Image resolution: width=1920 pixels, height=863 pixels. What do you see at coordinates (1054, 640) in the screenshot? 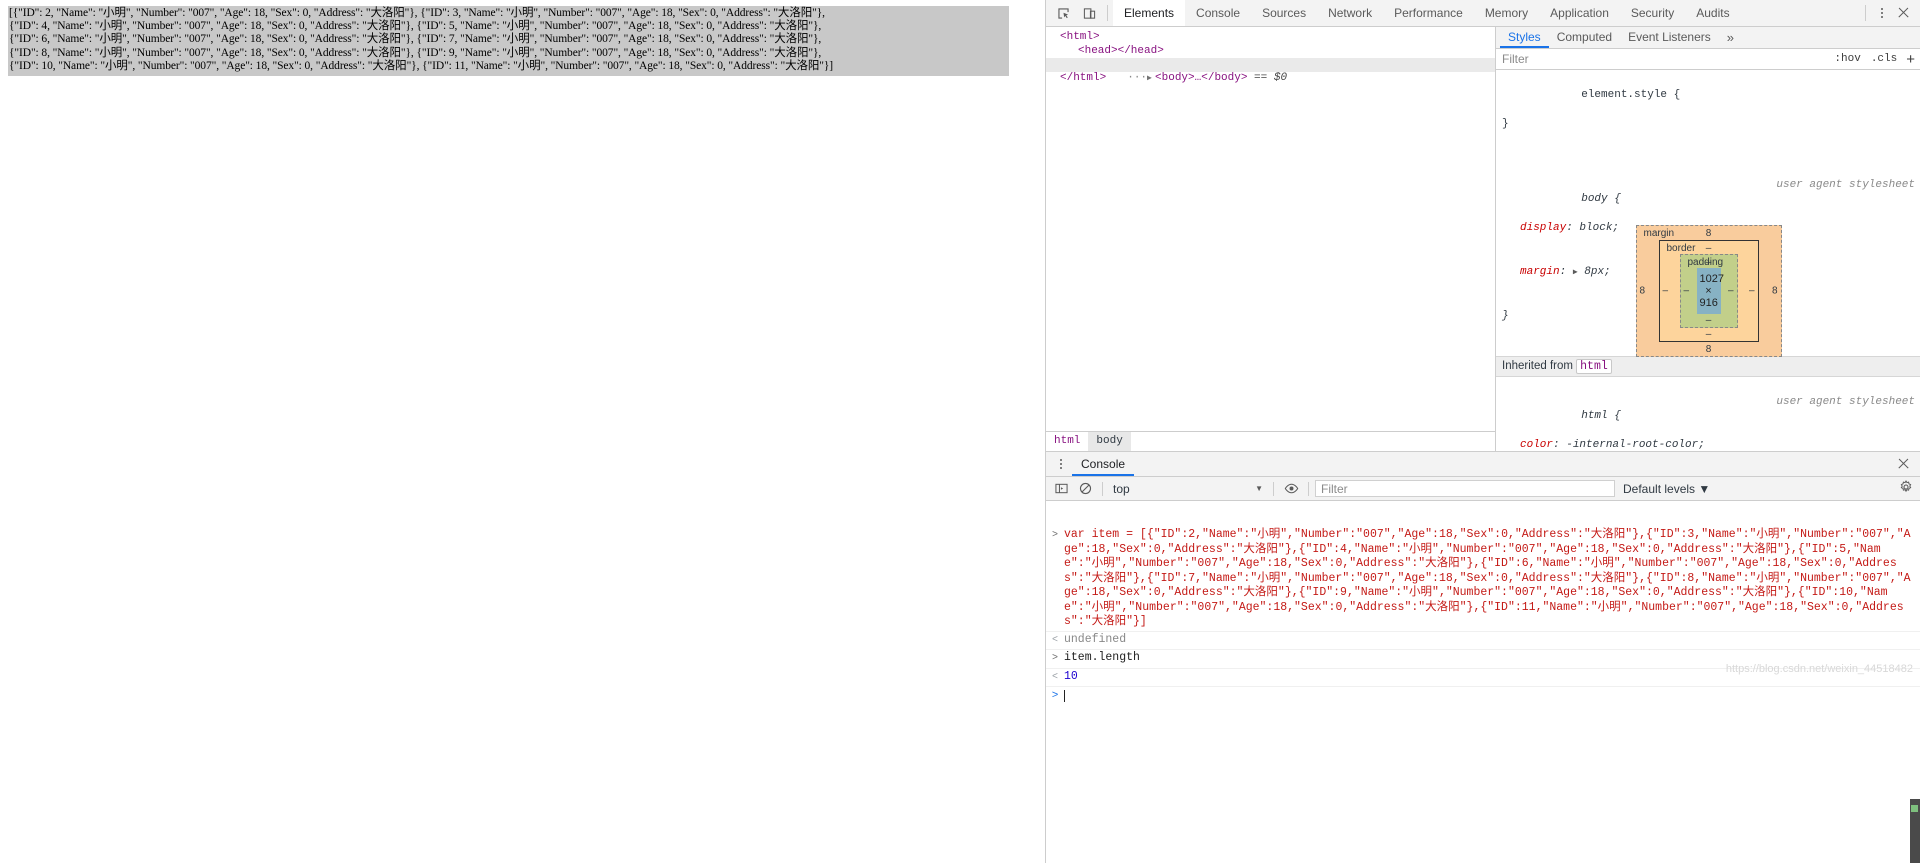
I see `console-output-marker: <` at bounding box center [1054, 640].